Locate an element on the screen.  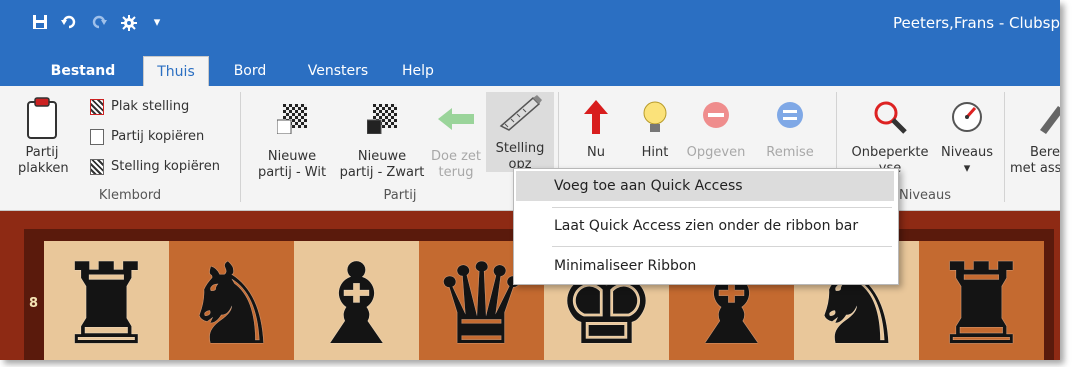
customize-quick-access-icon: ▾ is located at coordinates (157, 23).